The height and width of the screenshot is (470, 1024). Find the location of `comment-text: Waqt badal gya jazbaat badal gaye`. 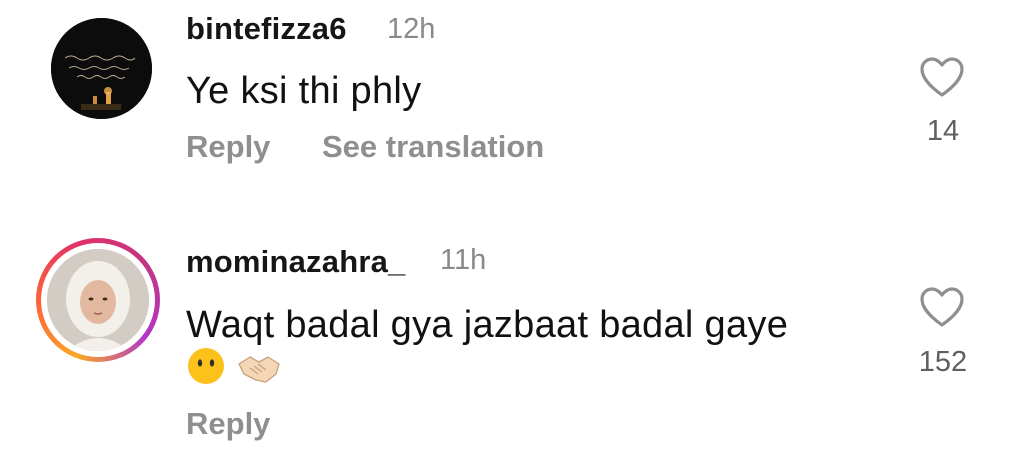

comment-text: Waqt badal gya jazbaat badal gaye is located at coordinates (487, 325).